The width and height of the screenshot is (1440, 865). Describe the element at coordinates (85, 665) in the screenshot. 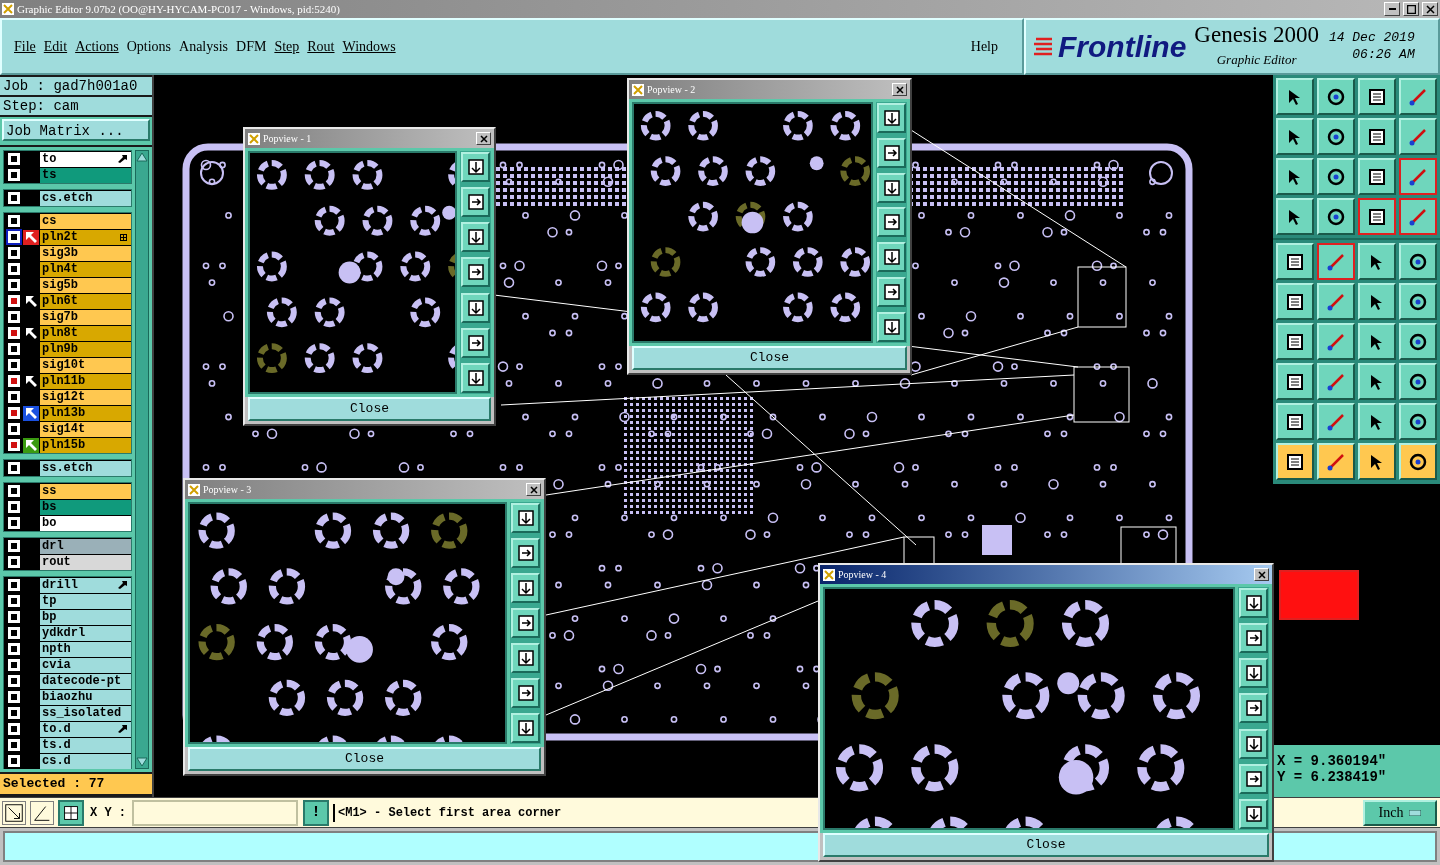

I see `layer-name: cvia` at that location.